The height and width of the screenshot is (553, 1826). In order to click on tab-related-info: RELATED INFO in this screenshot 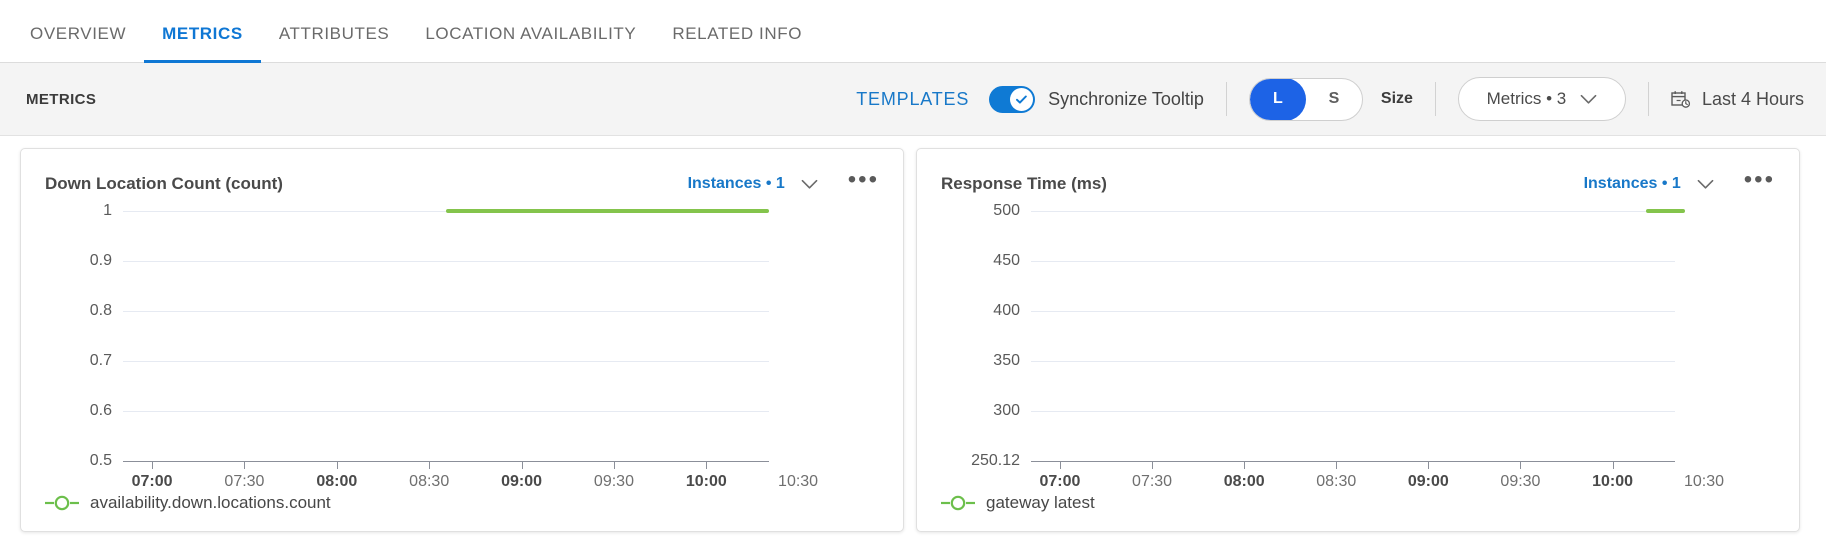, I will do `click(737, 43)`.